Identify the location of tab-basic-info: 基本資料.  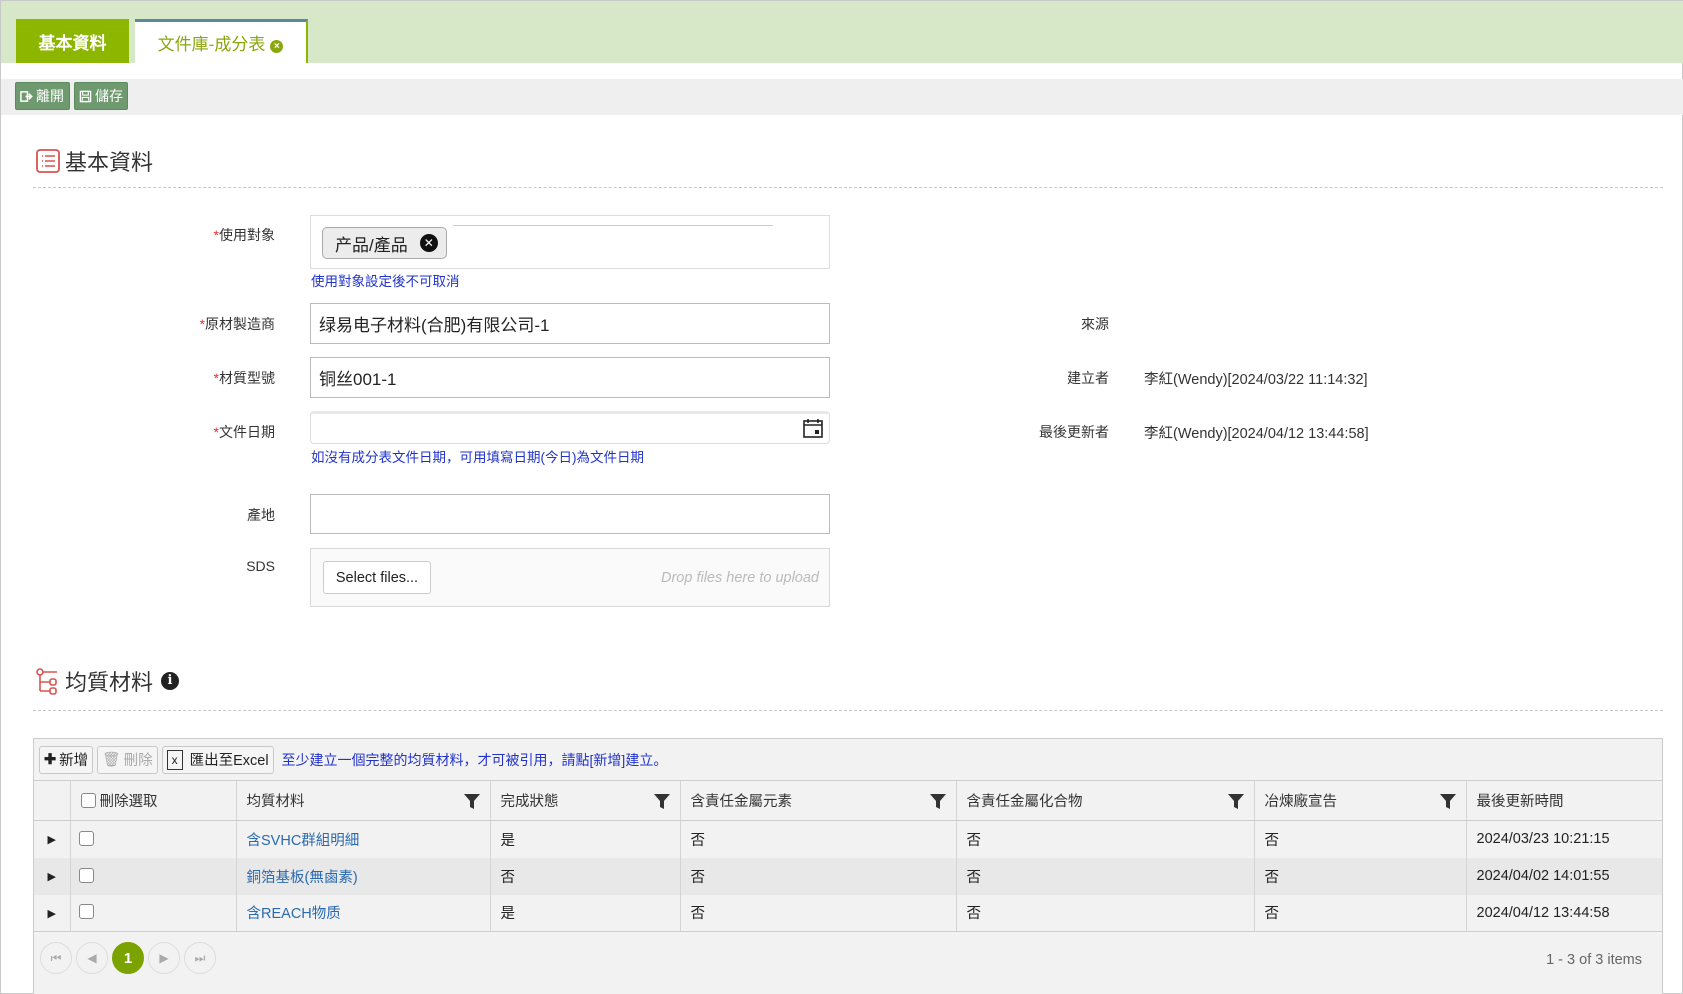
(72, 41).